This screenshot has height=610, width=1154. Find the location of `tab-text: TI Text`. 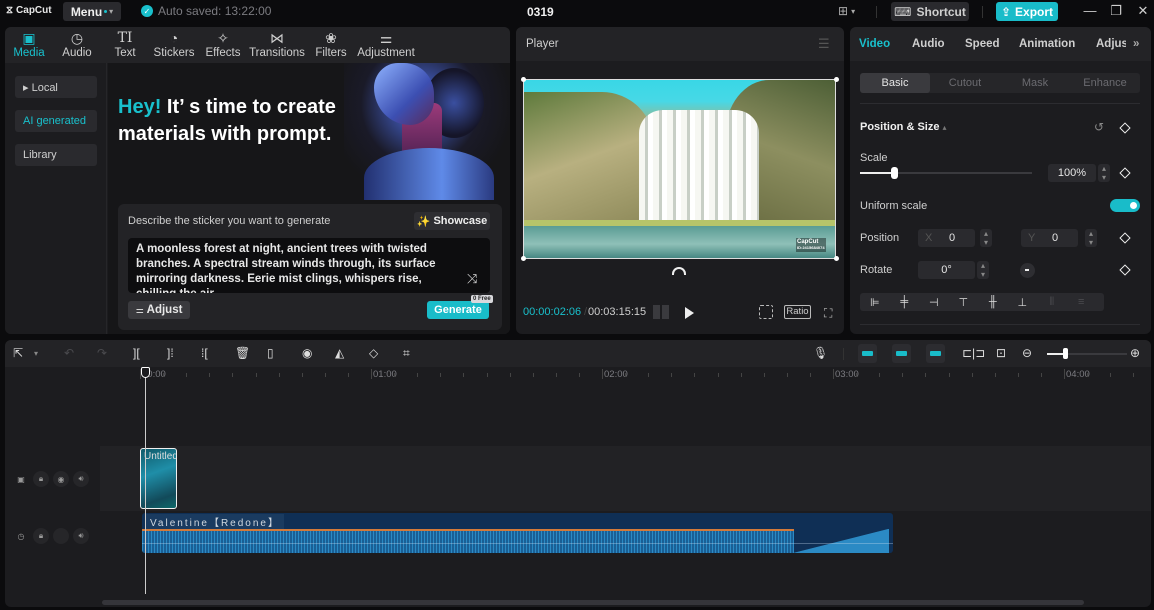

tab-text: TI Text is located at coordinates (125, 45).